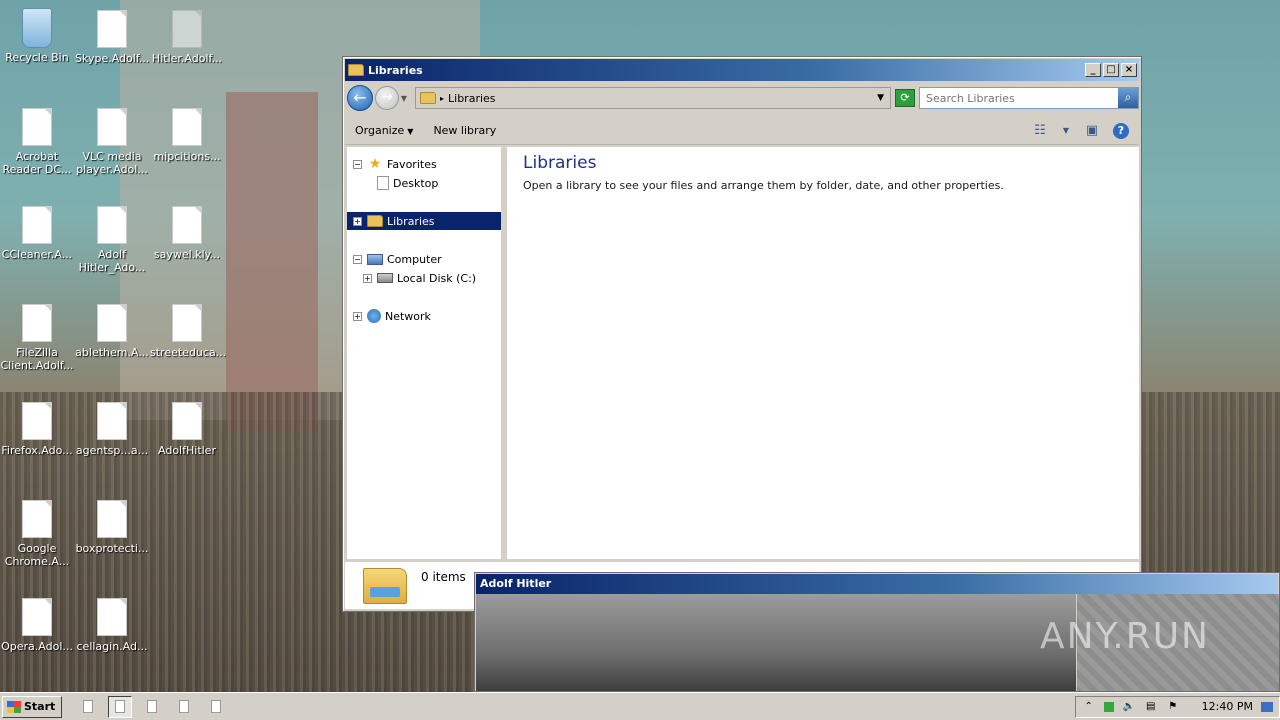 The width and height of the screenshot is (1280, 720). I want to click on help-icon: ?, so click(1121, 130).